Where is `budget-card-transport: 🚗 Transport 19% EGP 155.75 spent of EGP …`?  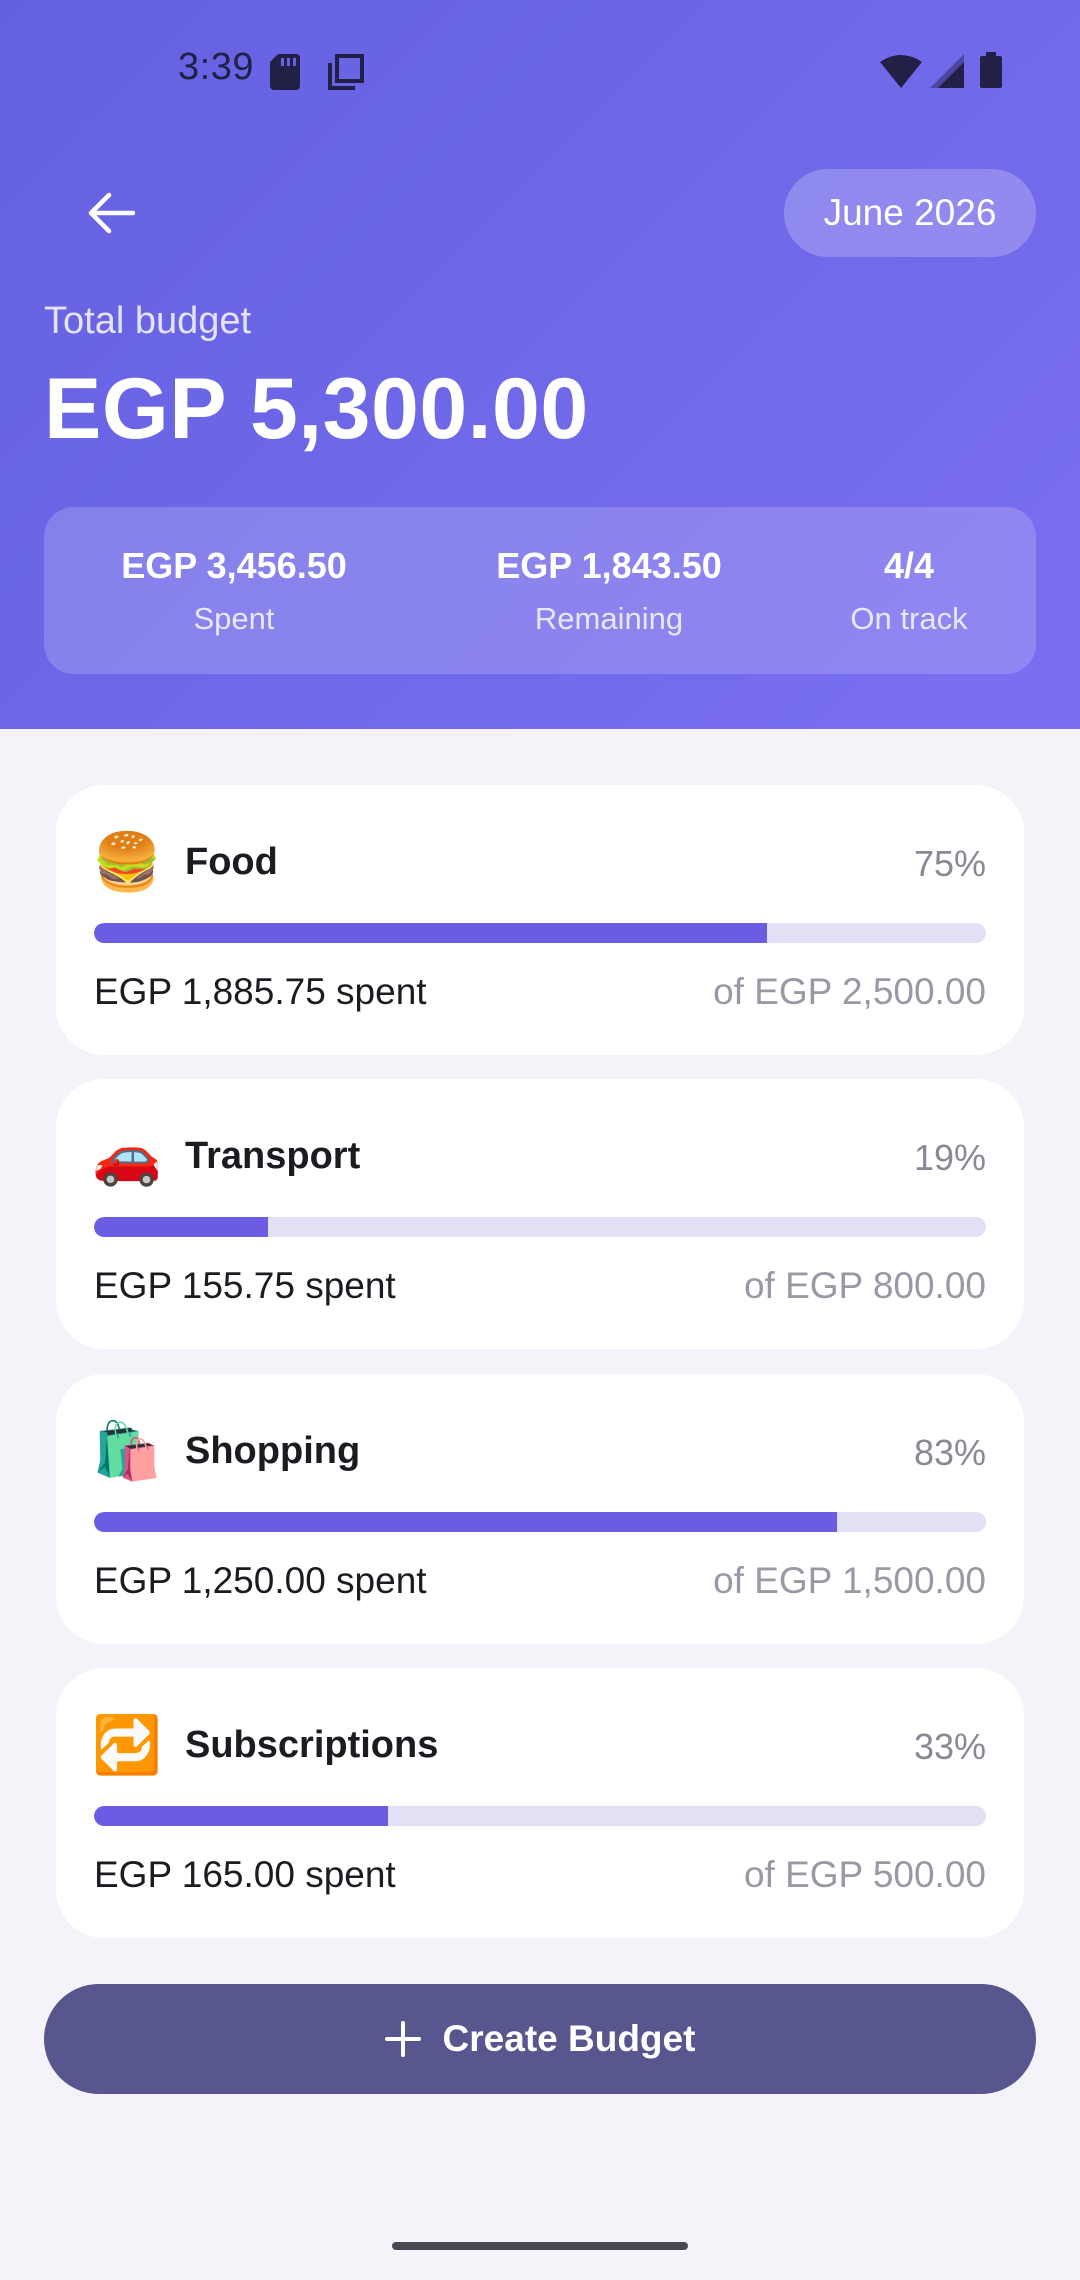 budget-card-transport: 🚗 Transport 19% EGP 155.75 spent of EGP … is located at coordinates (540, 1214).